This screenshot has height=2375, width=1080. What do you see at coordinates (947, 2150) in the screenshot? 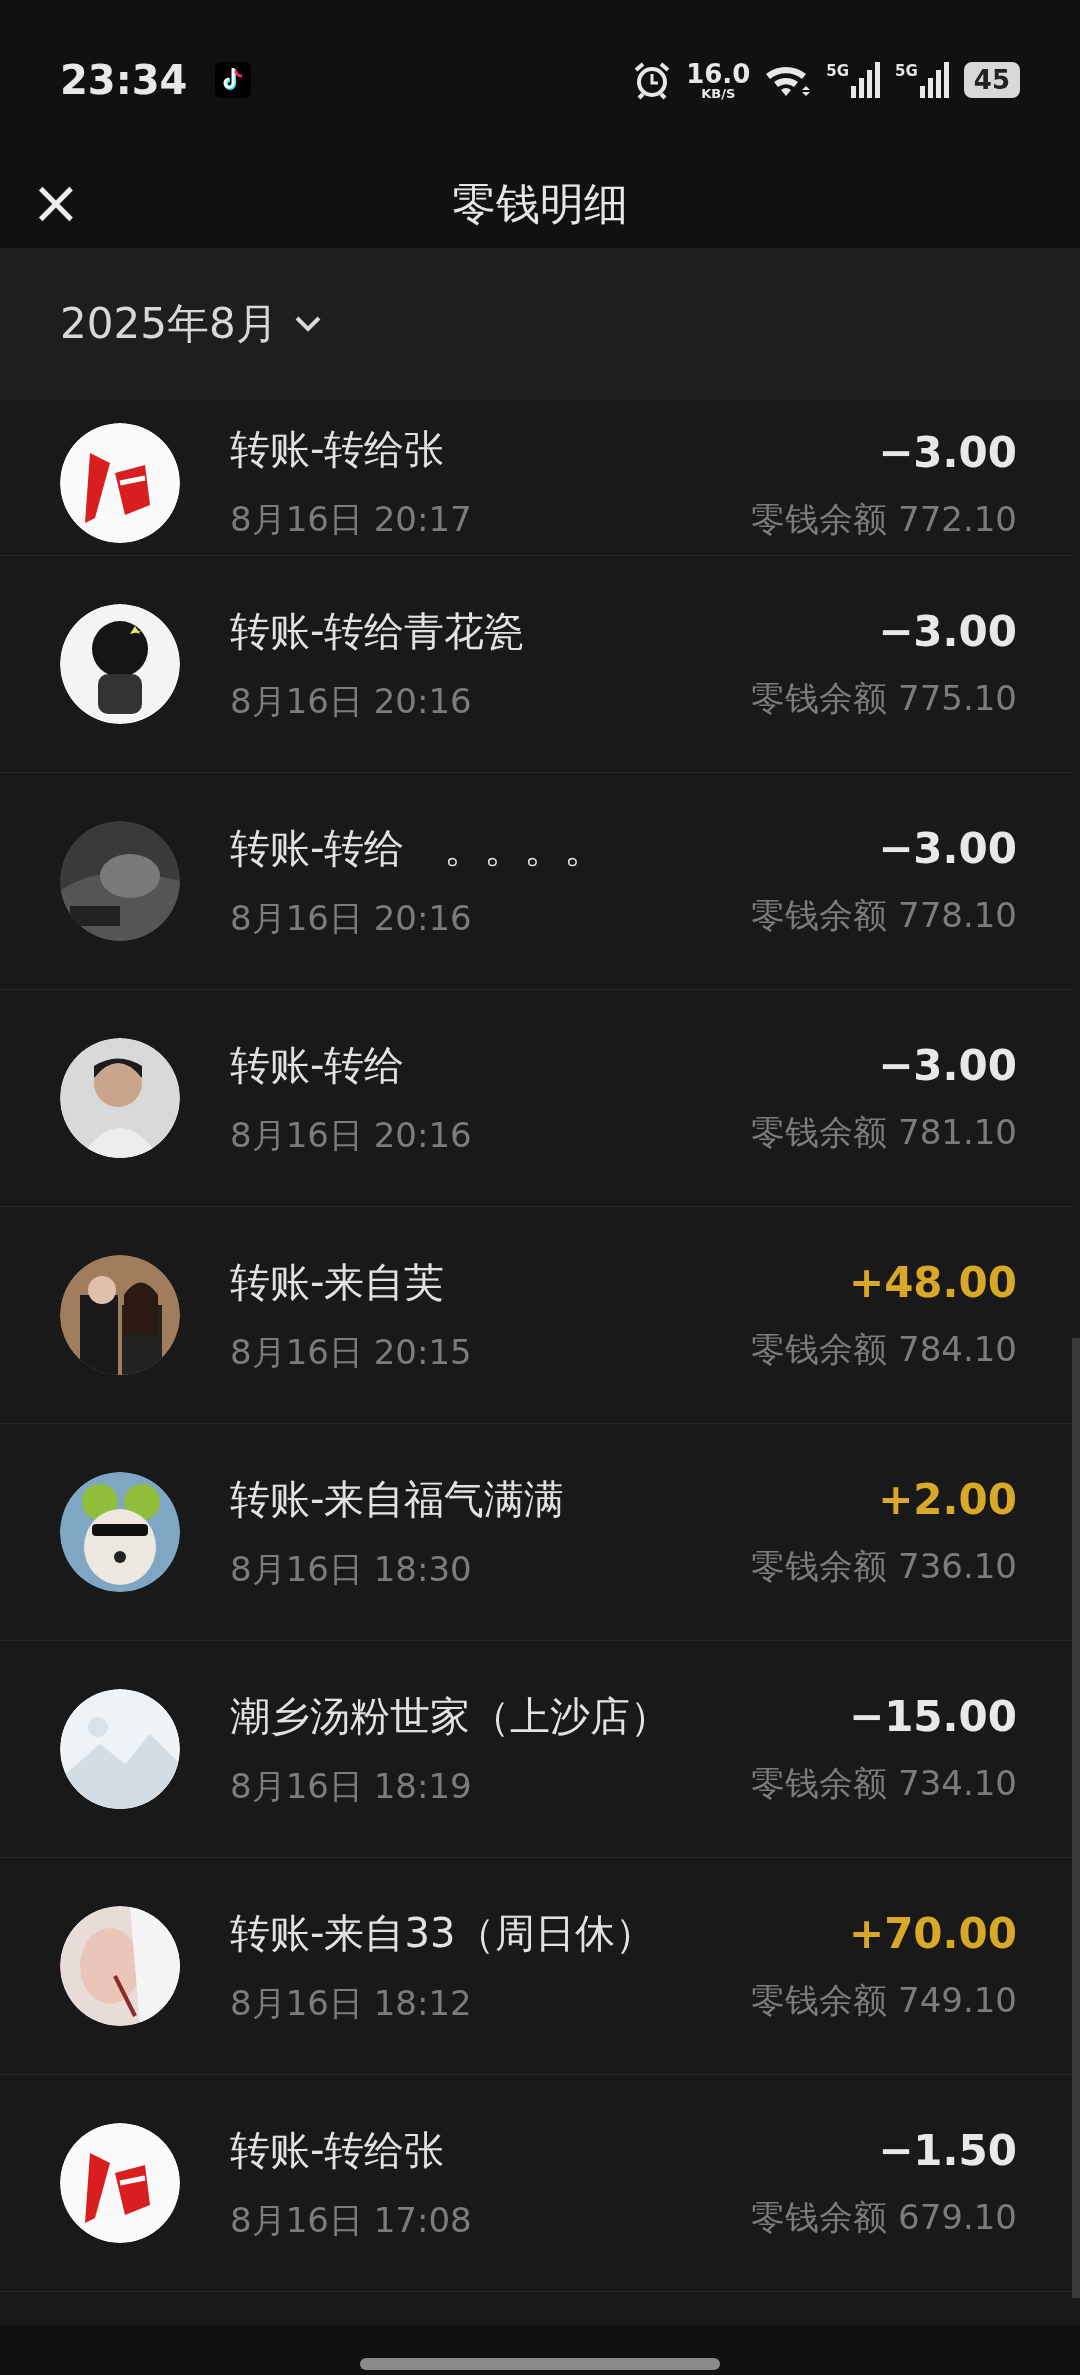
I see `transaction-amount: −1.50` at bounding box center [947, 2150].